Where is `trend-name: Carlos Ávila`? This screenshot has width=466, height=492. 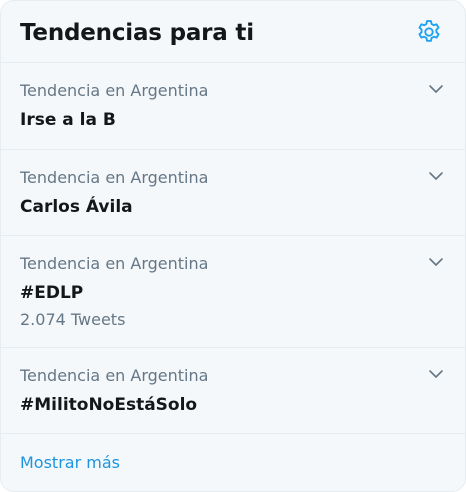
trend-name: Carlos Ávila is located at coordinates (76, 207).